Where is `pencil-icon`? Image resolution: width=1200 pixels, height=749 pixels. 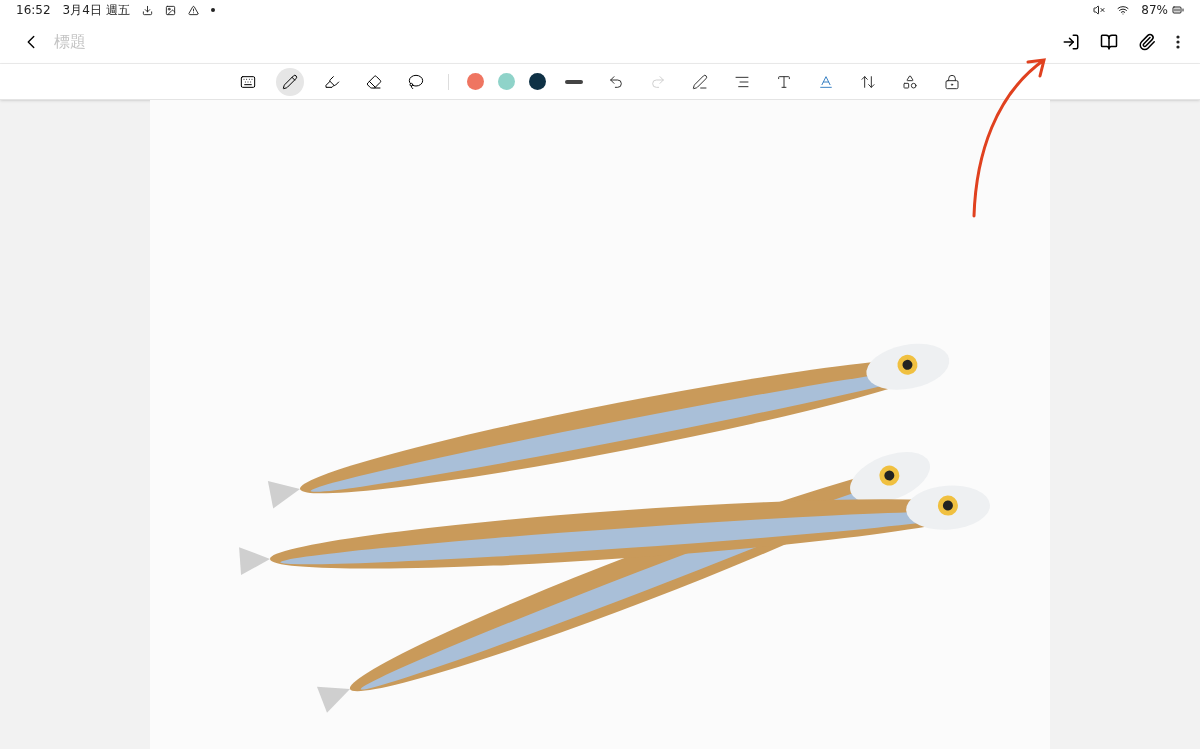 pencil-icon is located at coordinates (290, 81).